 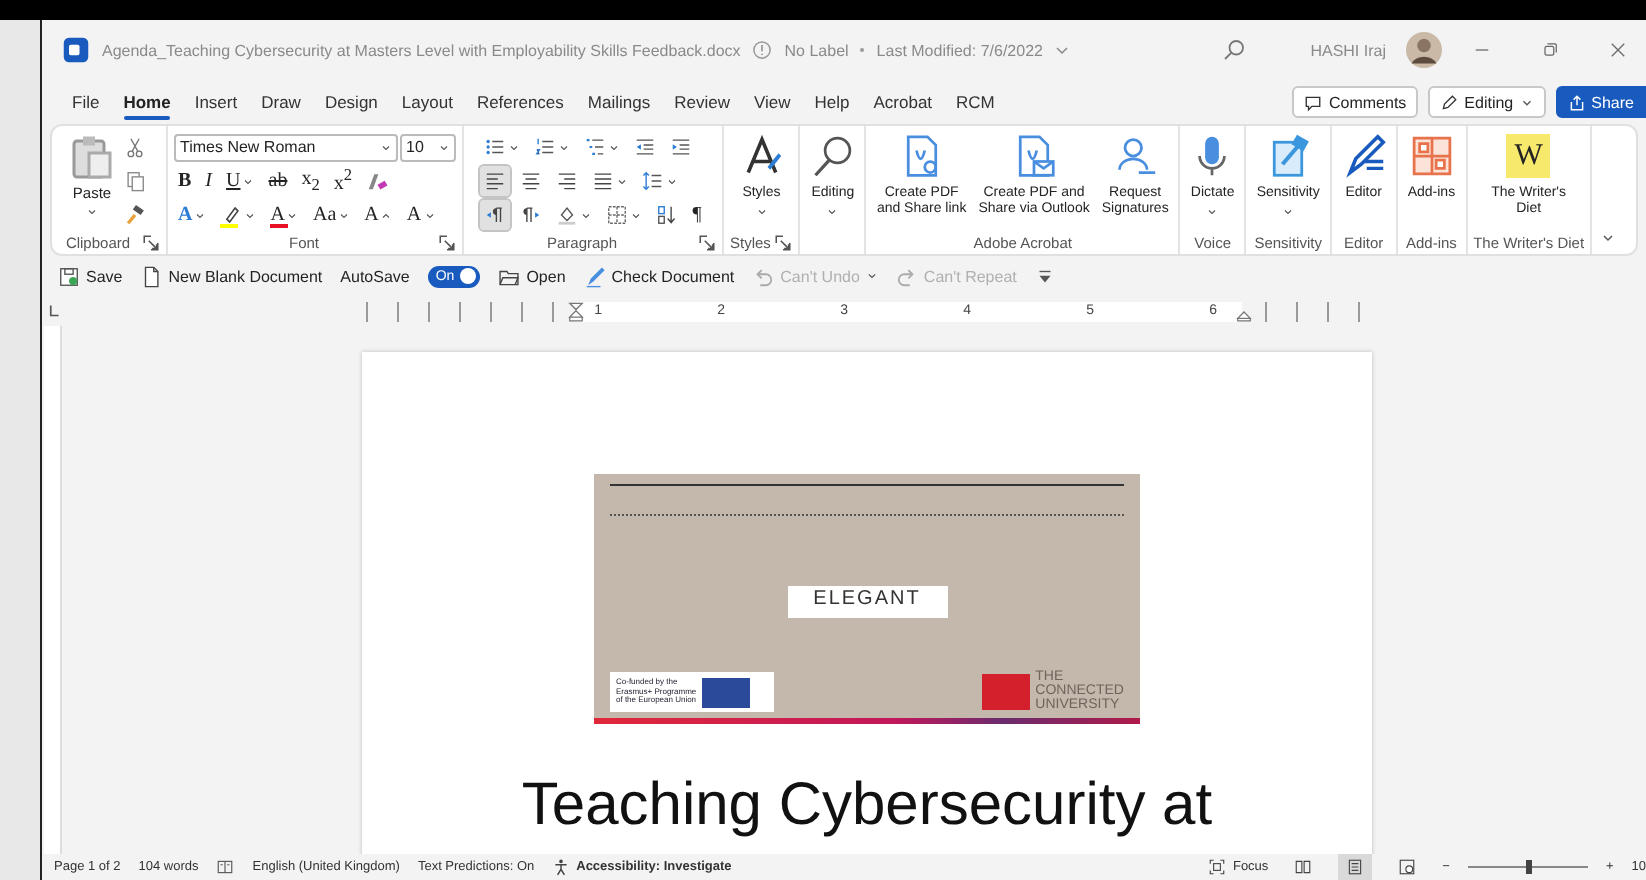 What do you see at coordinates (595, 147) in the screenshot?
I see `multilevel-list-icon` at bounding box center [595, 147].